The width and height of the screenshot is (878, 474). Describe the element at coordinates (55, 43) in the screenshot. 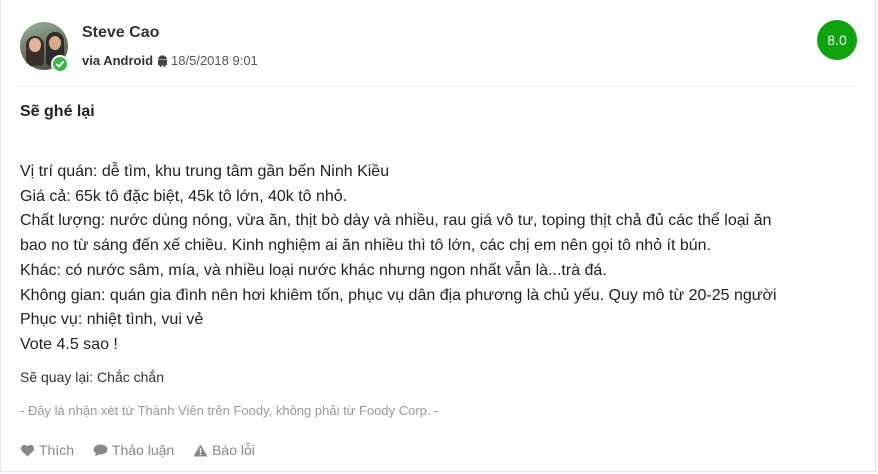

I see `avatar-face-right` at that location.